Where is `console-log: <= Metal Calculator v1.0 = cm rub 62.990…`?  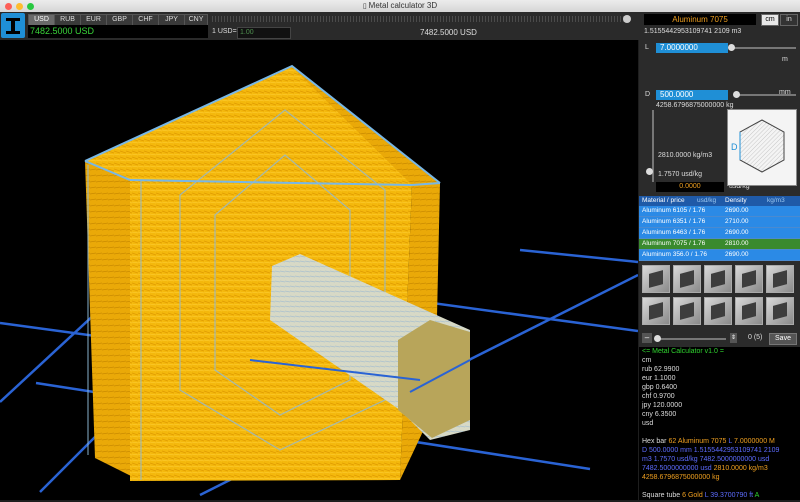
console-log: <= Metal Calculator v1.0 = cm rub 62.990… is located at coordinates (719, 423).